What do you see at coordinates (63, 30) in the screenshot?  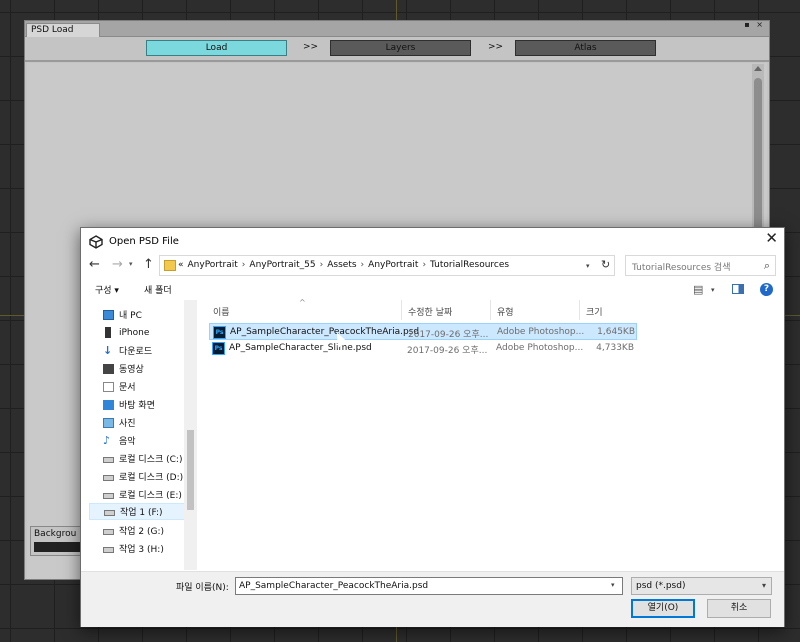 I see `psd-load-tab: PSD Load` at bounding box center [63, 30].